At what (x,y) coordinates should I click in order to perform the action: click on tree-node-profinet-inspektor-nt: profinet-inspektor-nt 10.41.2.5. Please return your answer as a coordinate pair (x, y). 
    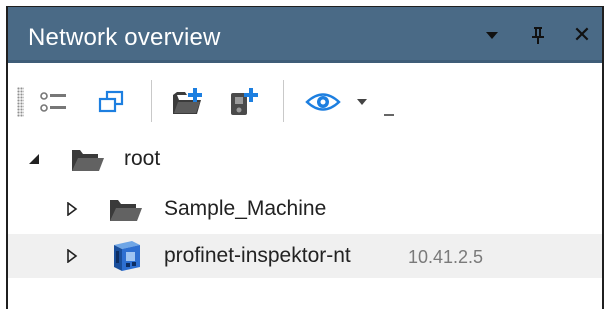
    Looking at the image, I should click on (305, 256).